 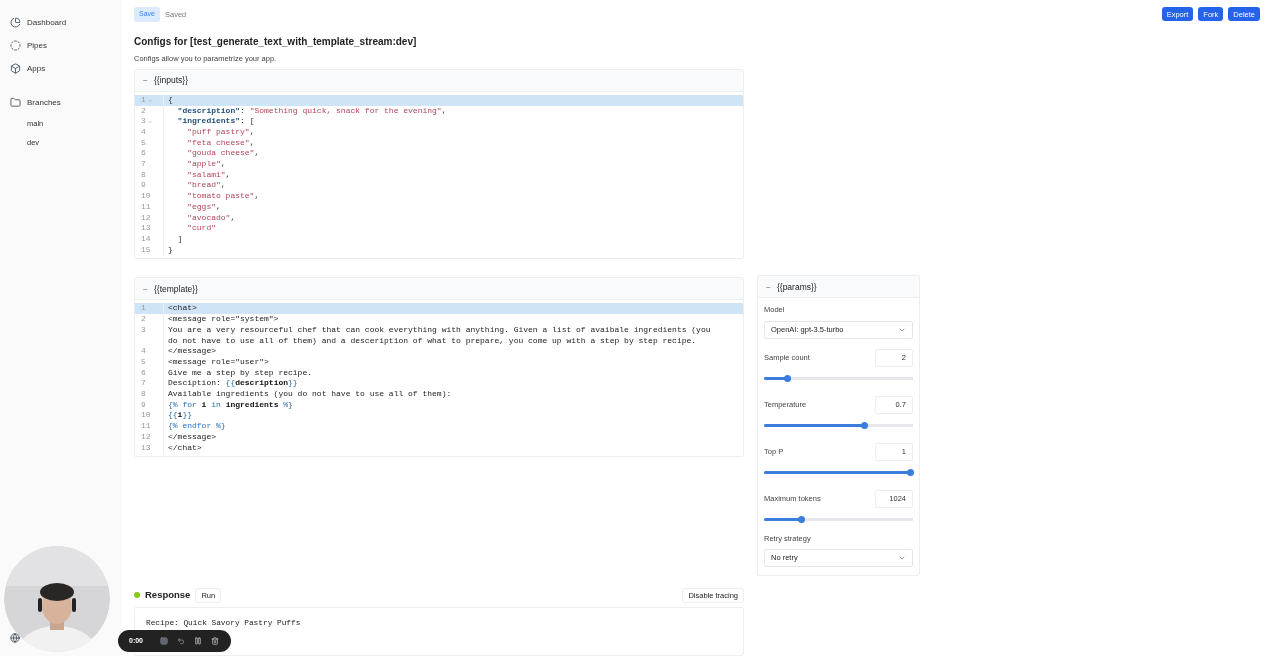 I want to click on code-line: {, so click(x=170, y=100).